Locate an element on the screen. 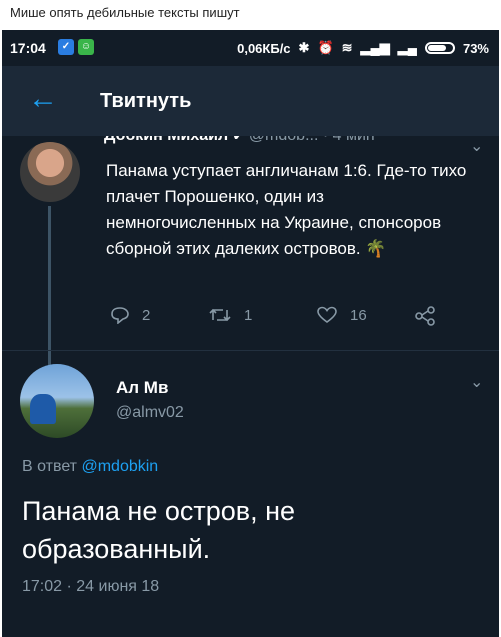 The image size is (501, 637). tweet1-author-row: Добкин Михаил ✔ @mdob... · 4 мин is located at coordinates (294, 143).